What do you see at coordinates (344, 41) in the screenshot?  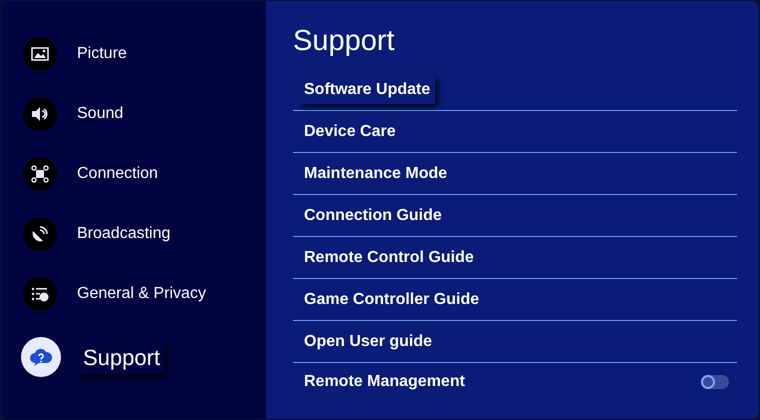 I see `panel-title: Support` at bounding box center [344, 41].